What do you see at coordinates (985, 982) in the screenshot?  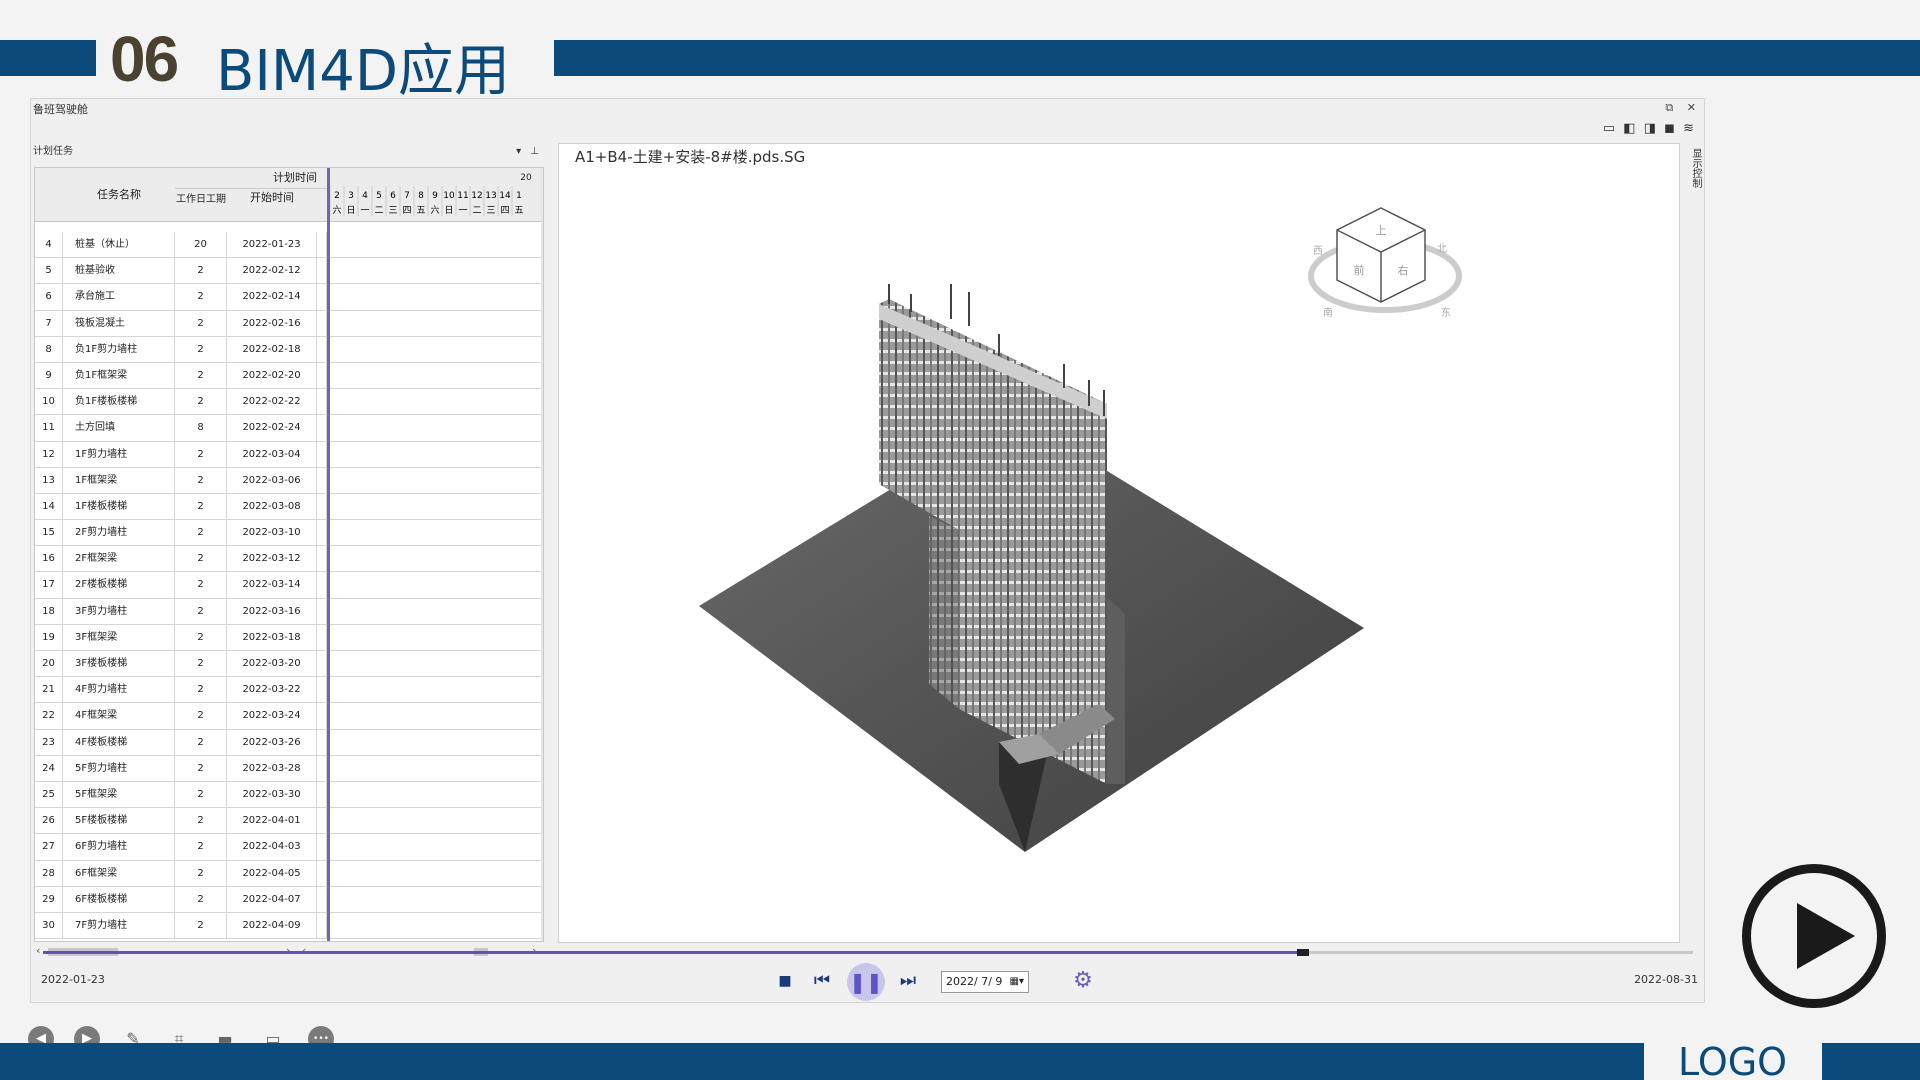 I see `current-date-input: 2022/ 7/ 9 ▦▾` at bounding box center [985, 982].